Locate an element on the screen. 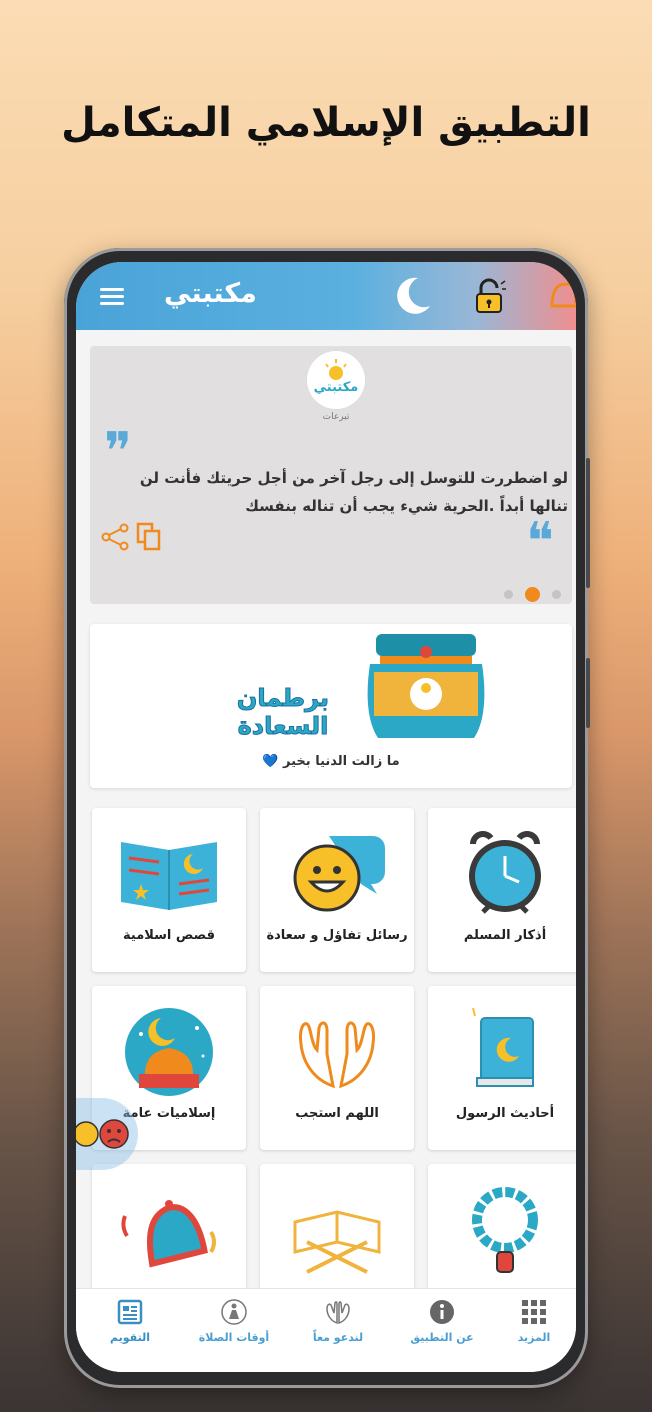  tile-islamic-stories: قصص اسلامية is located at coordinates (169, 890).